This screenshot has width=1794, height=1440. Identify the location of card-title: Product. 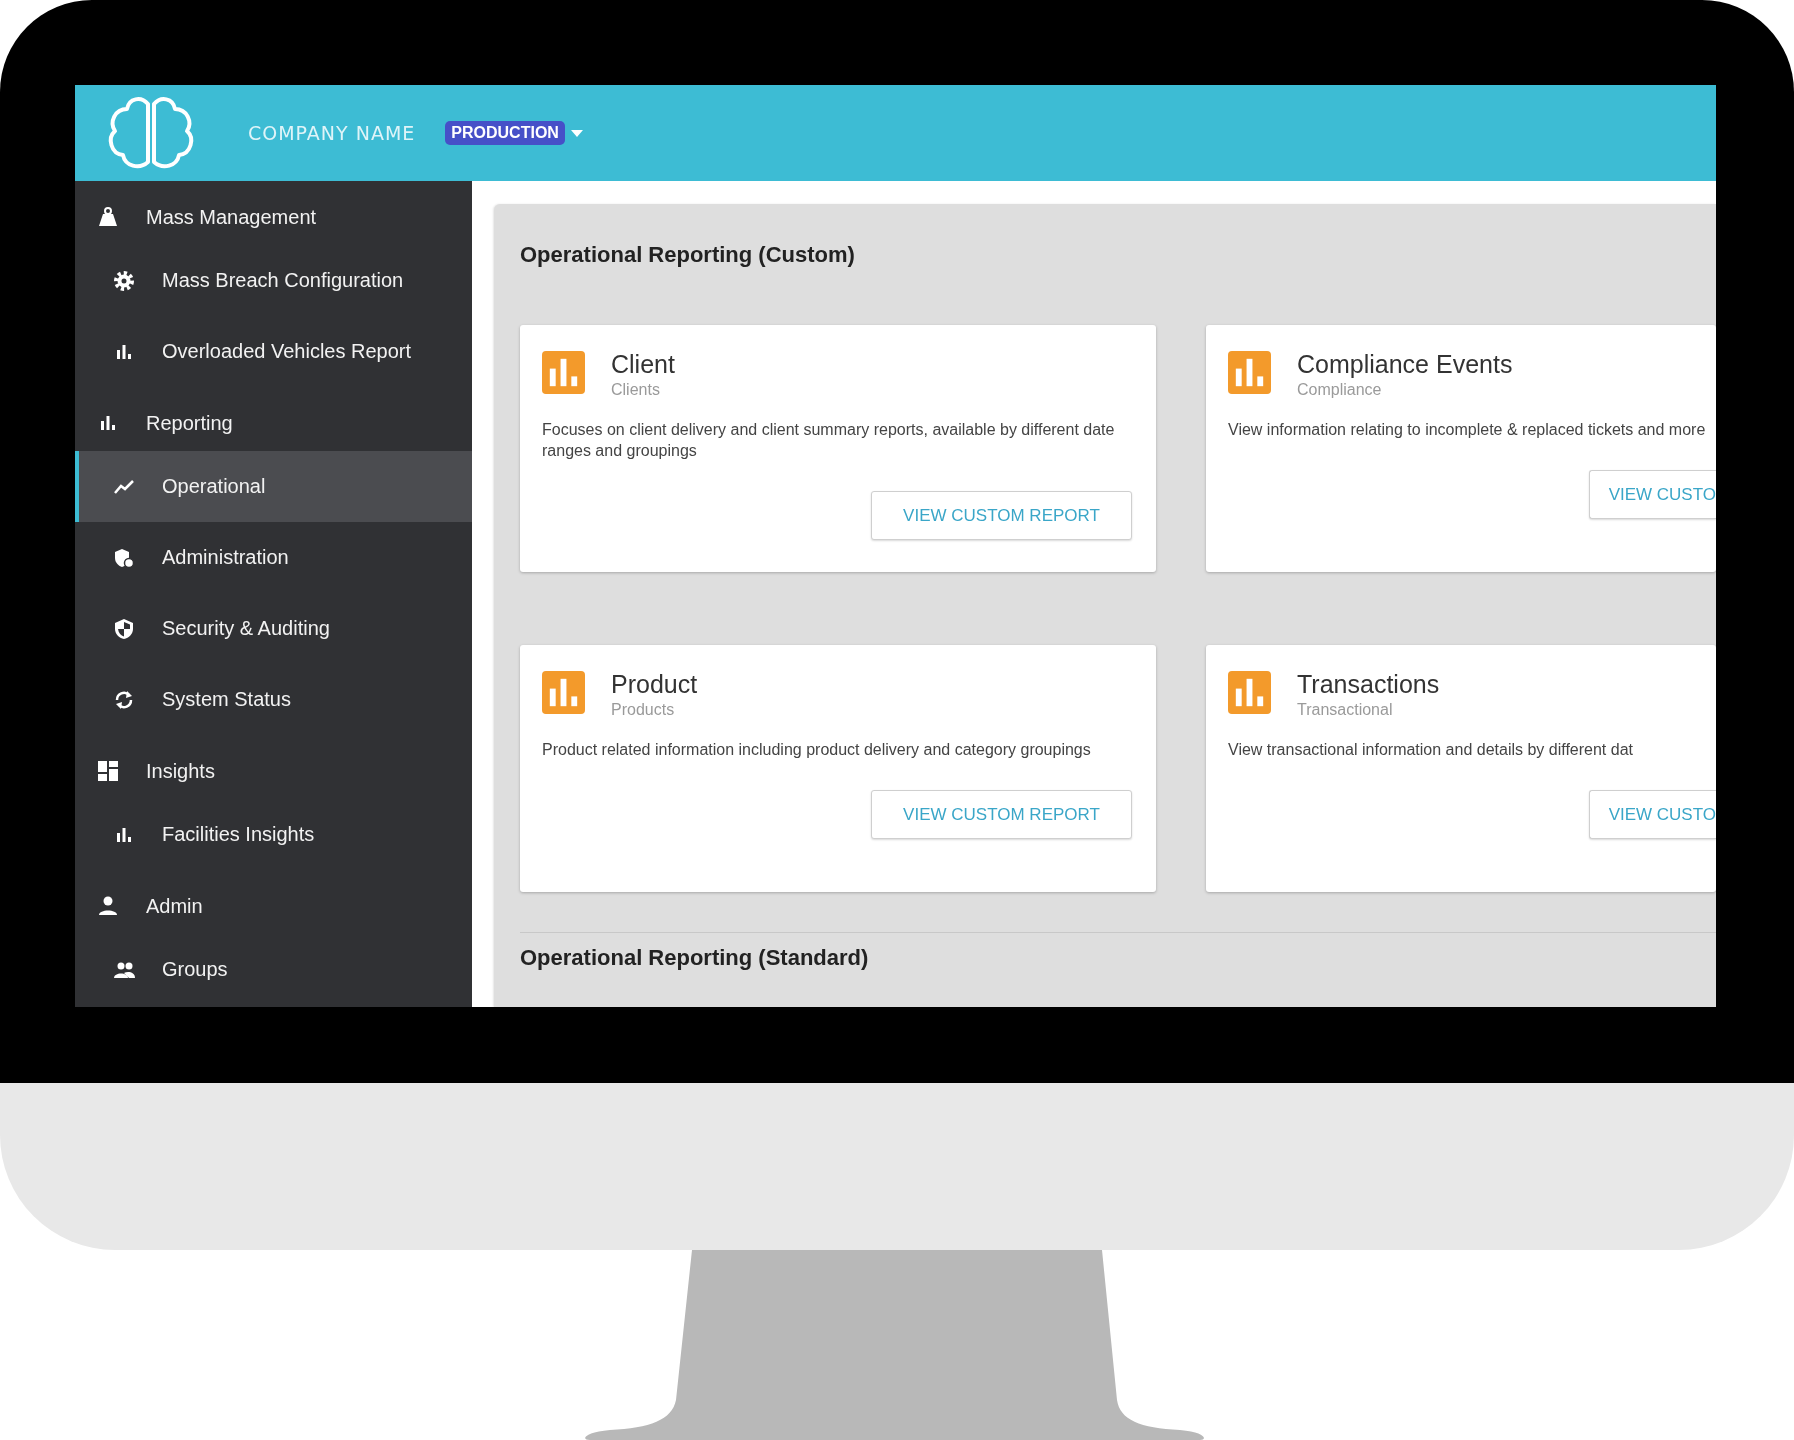
(654, 684).